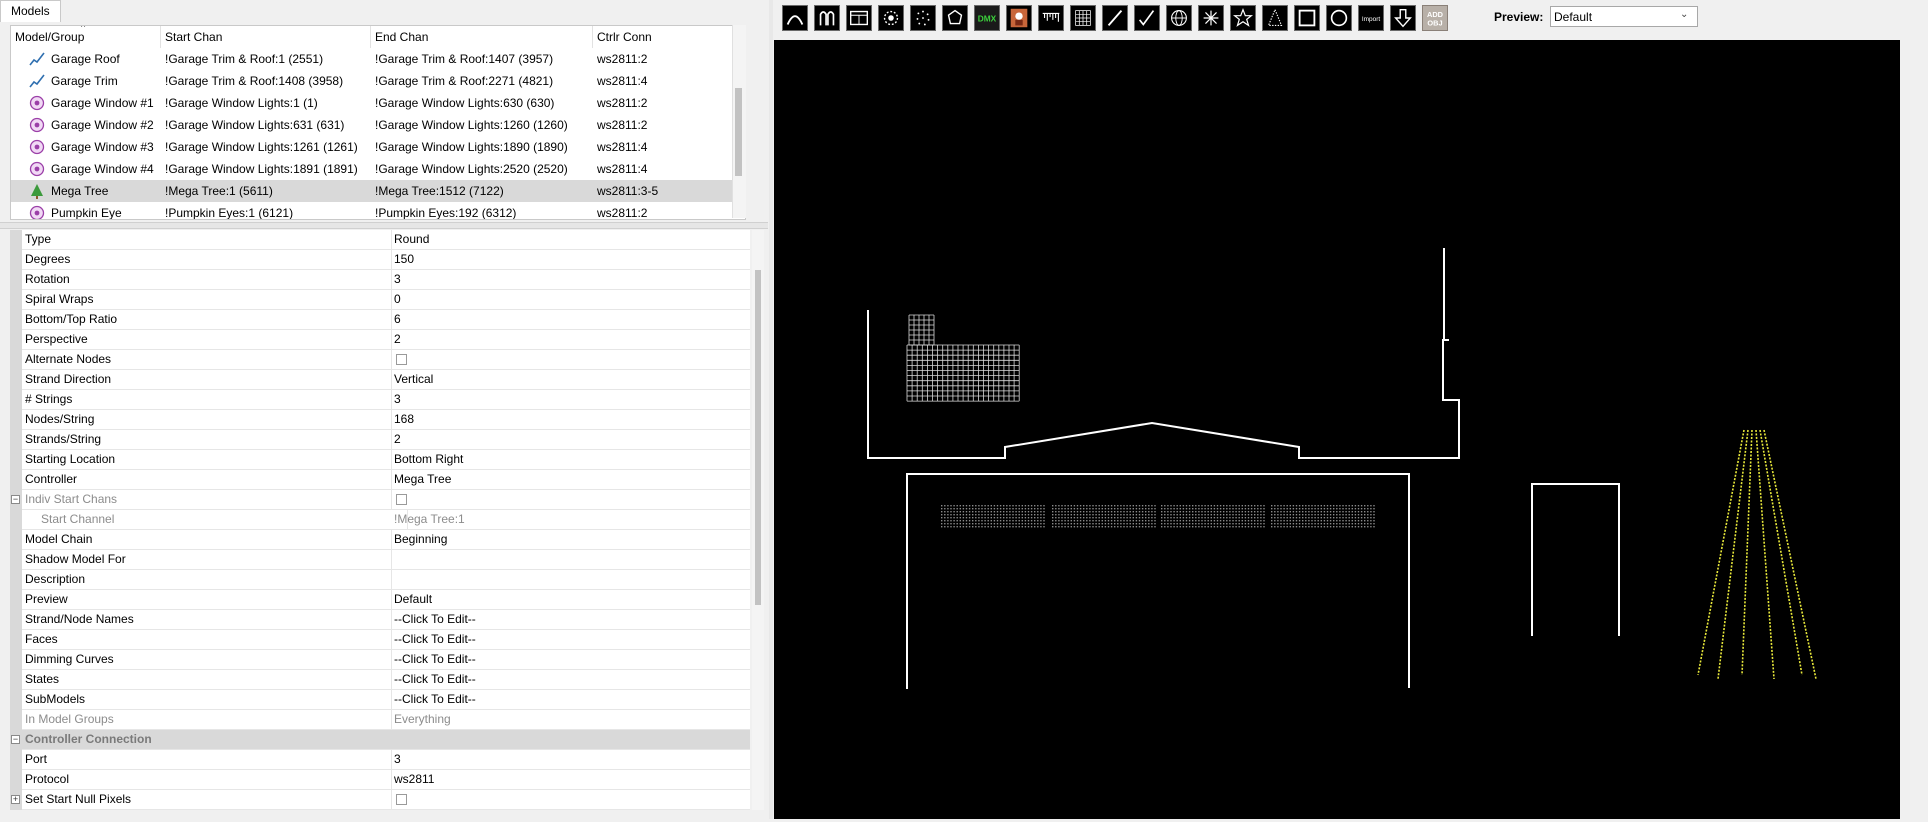  What do you see at coordinates (380, 280) in the screenshot?
I see `property-row: Rotation 3` at bounding box center [380, 280].